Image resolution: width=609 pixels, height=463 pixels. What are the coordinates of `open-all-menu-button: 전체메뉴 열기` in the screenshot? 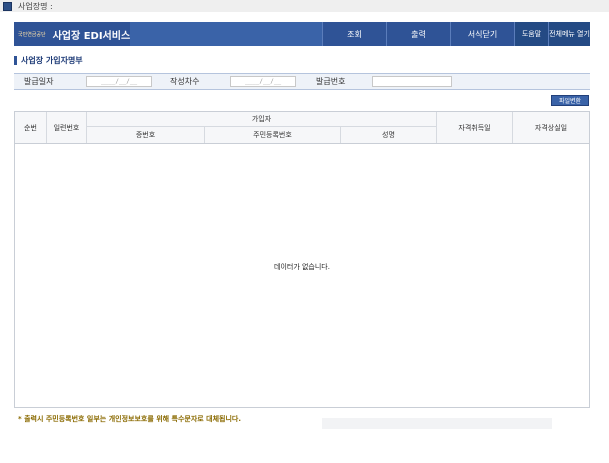 It's located at (569, 34).